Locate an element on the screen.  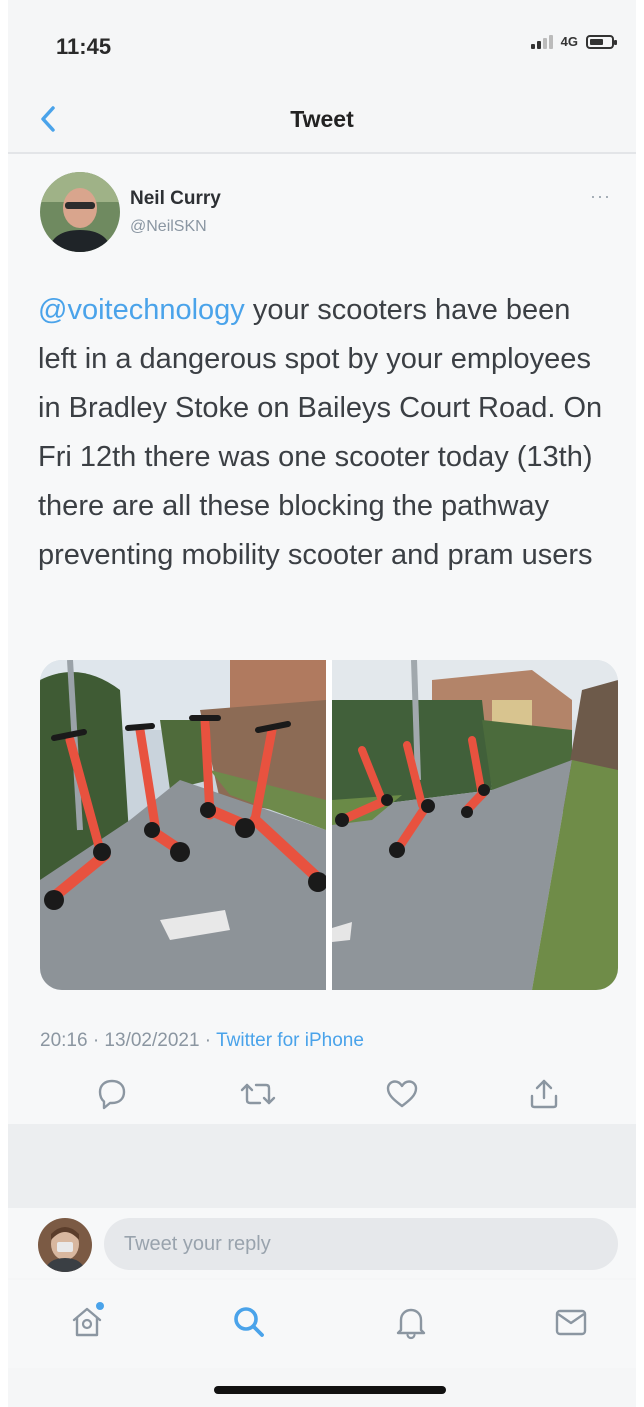
network-type: 4G is located at coordinates (569, 41).